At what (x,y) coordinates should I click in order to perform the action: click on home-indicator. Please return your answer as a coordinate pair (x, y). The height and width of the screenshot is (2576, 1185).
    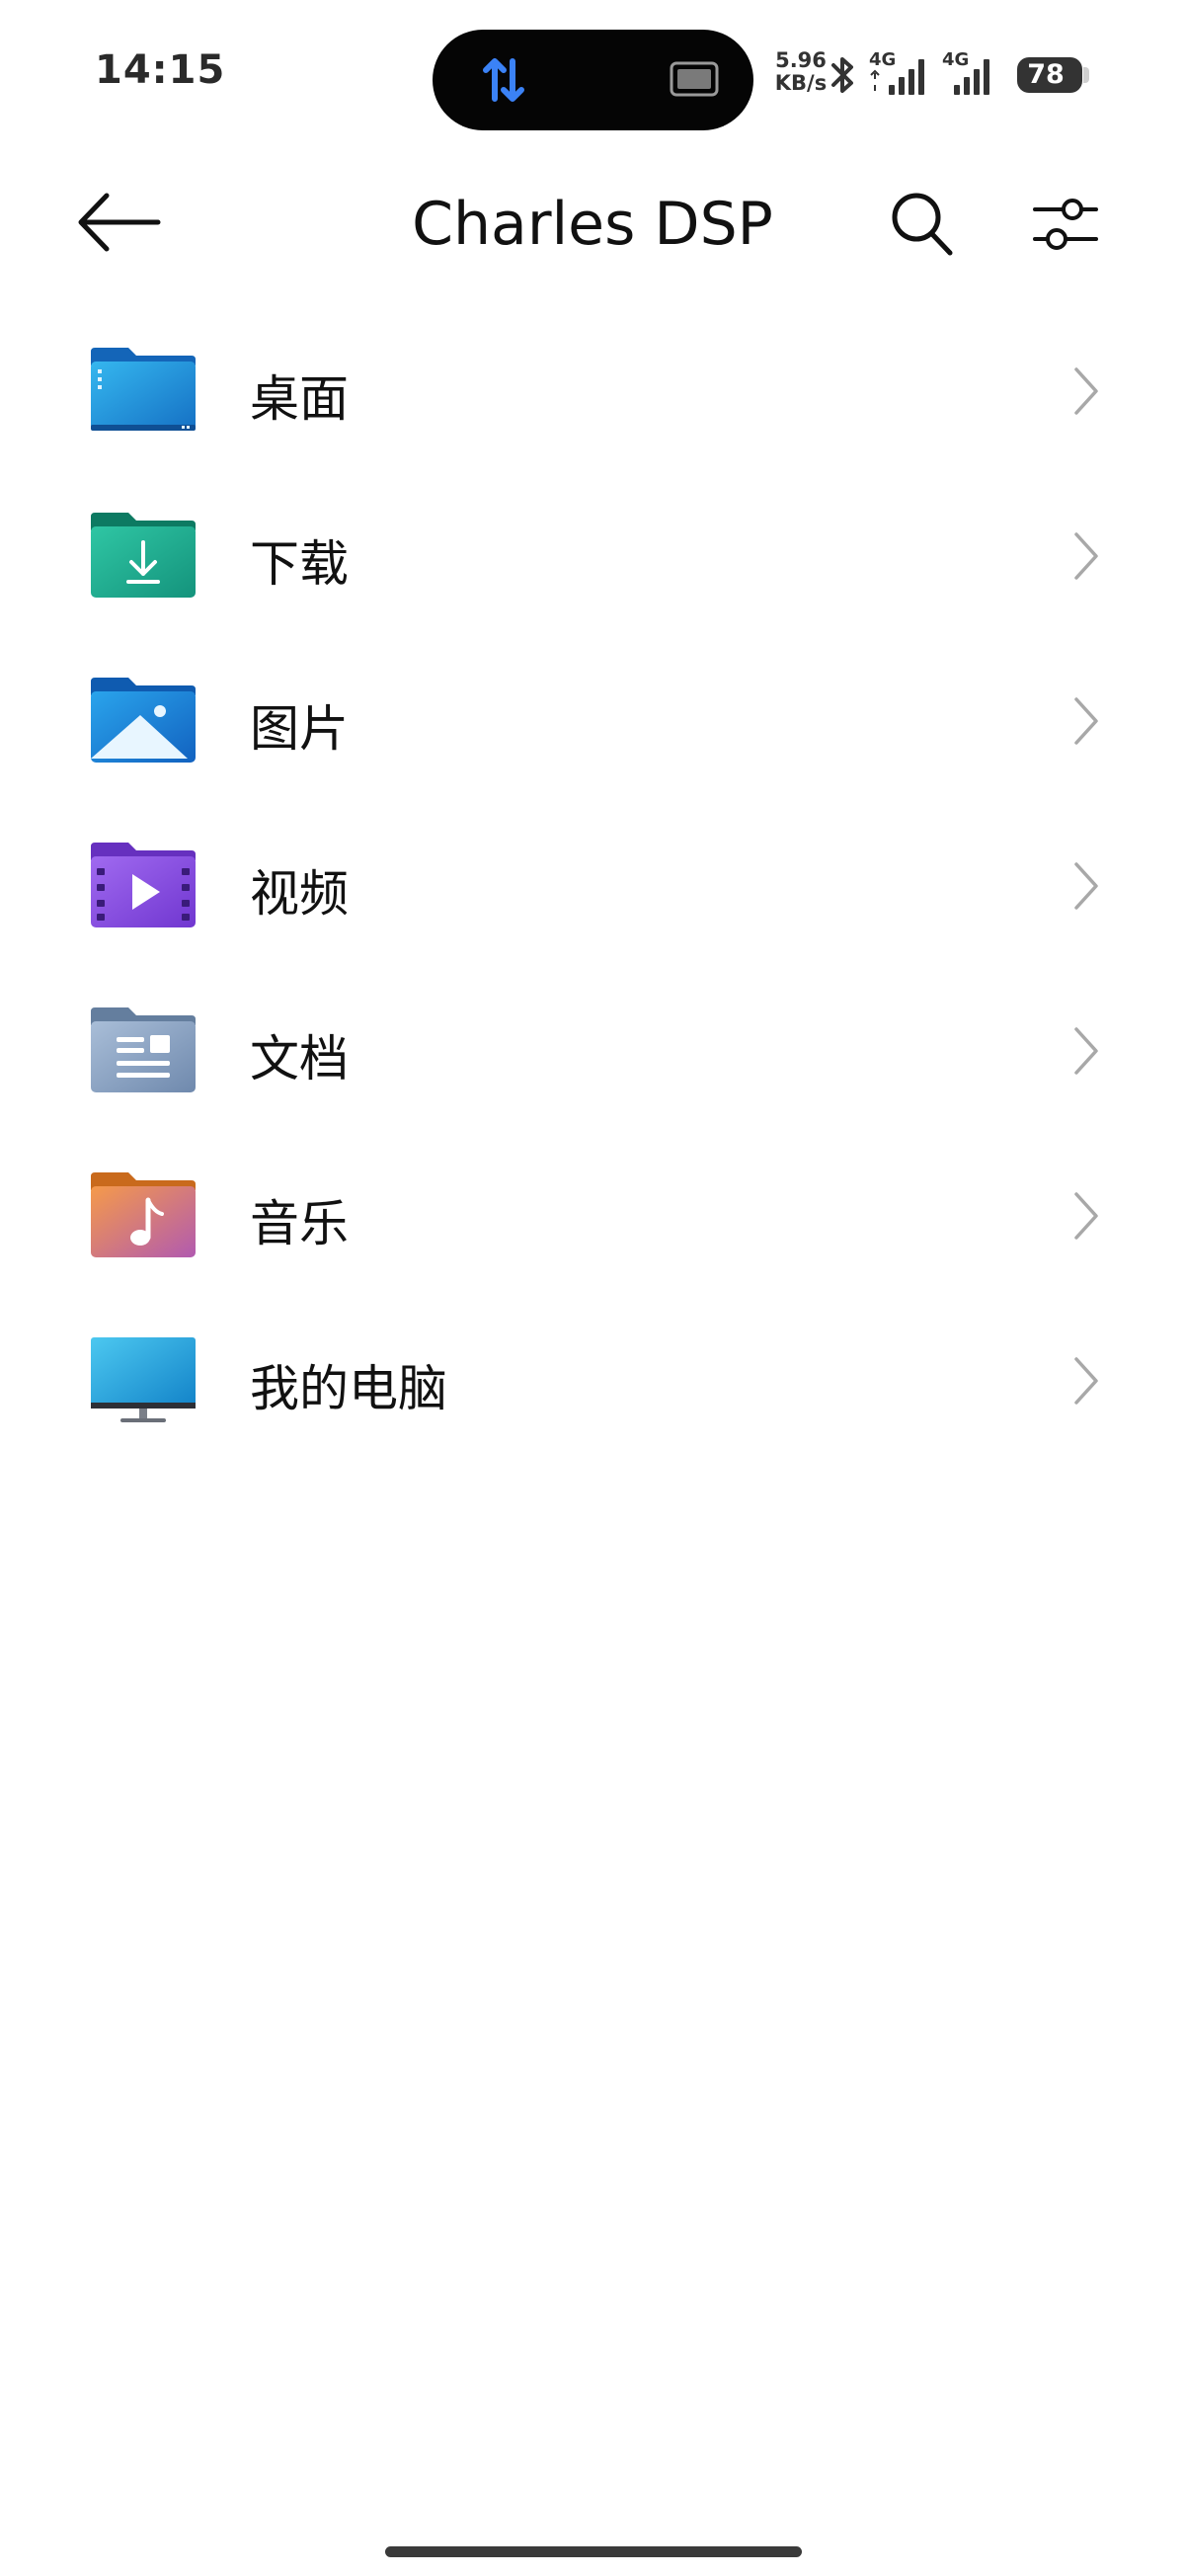
    Looking at the image, I should click on (594, 2551).